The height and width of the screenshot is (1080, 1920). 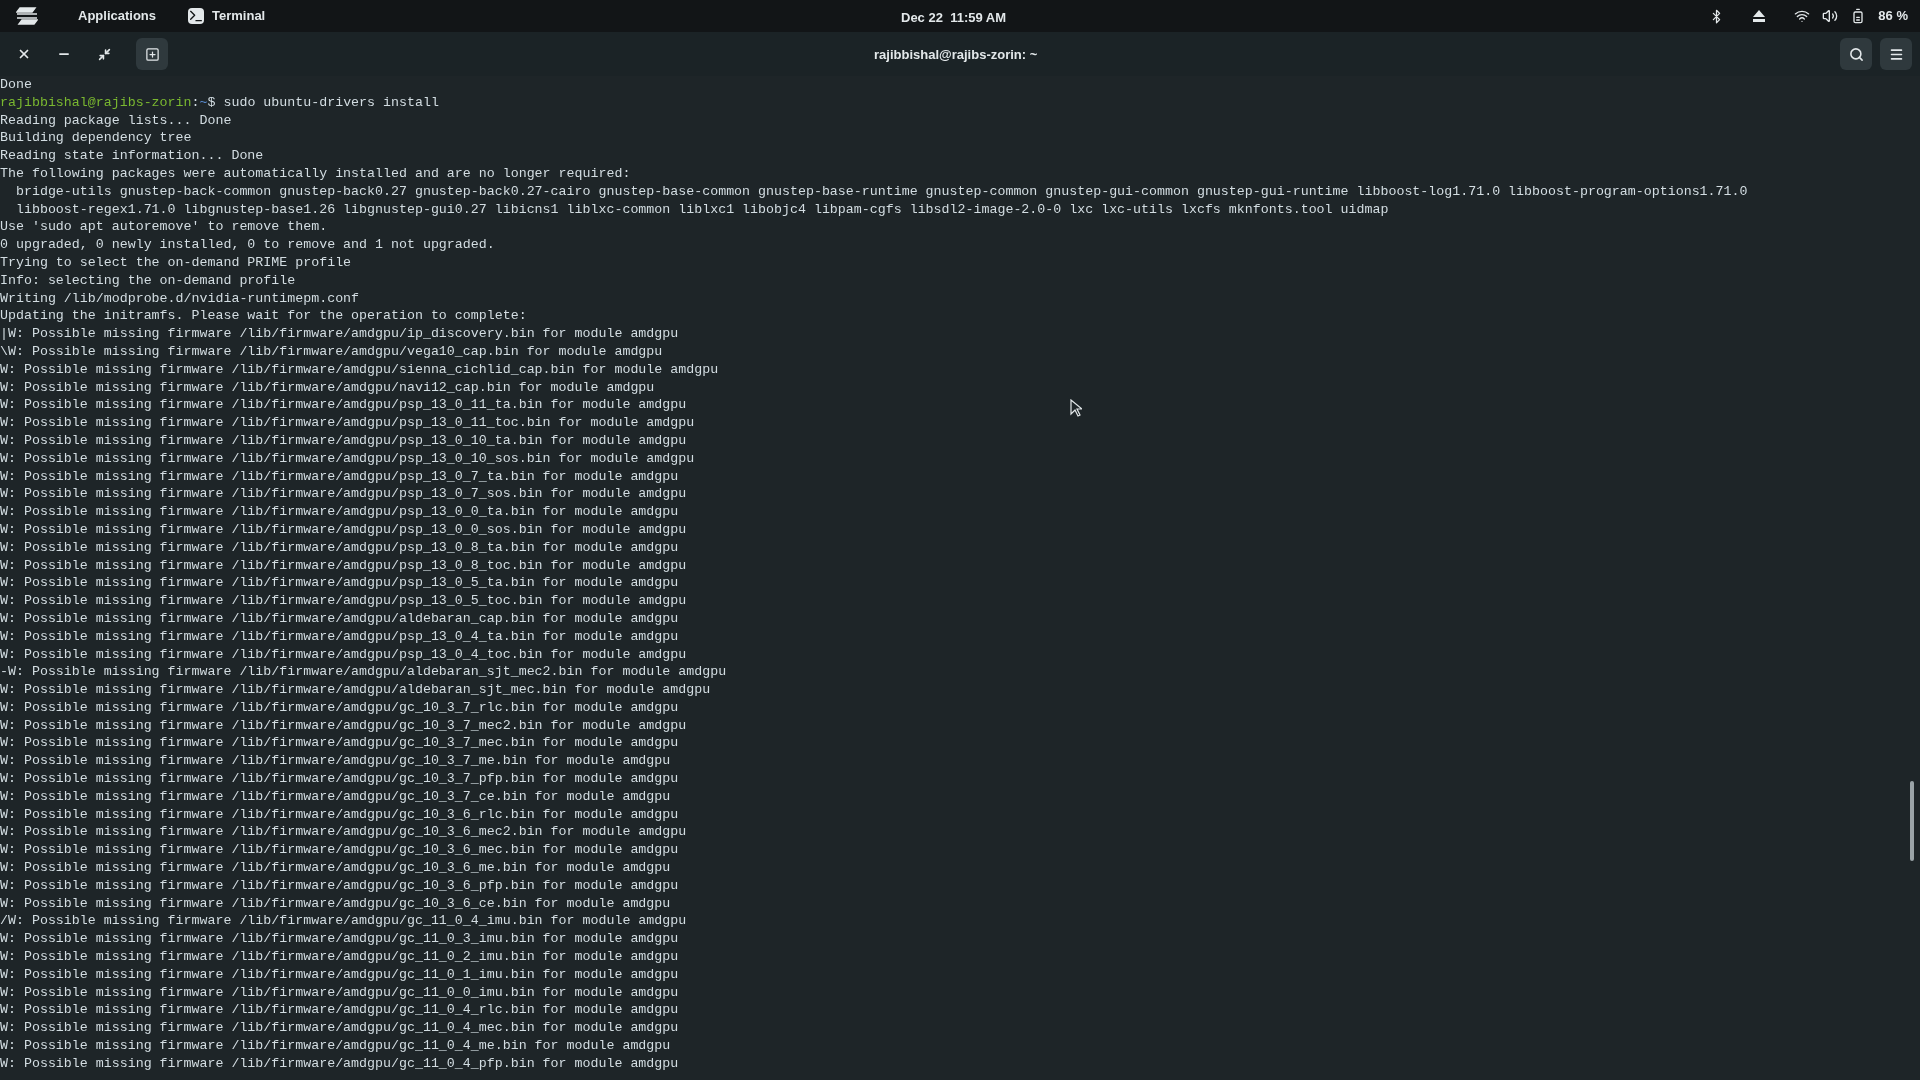 I want to click on terminal-line: Reading package lists... Done, so click(x=116, y=120).